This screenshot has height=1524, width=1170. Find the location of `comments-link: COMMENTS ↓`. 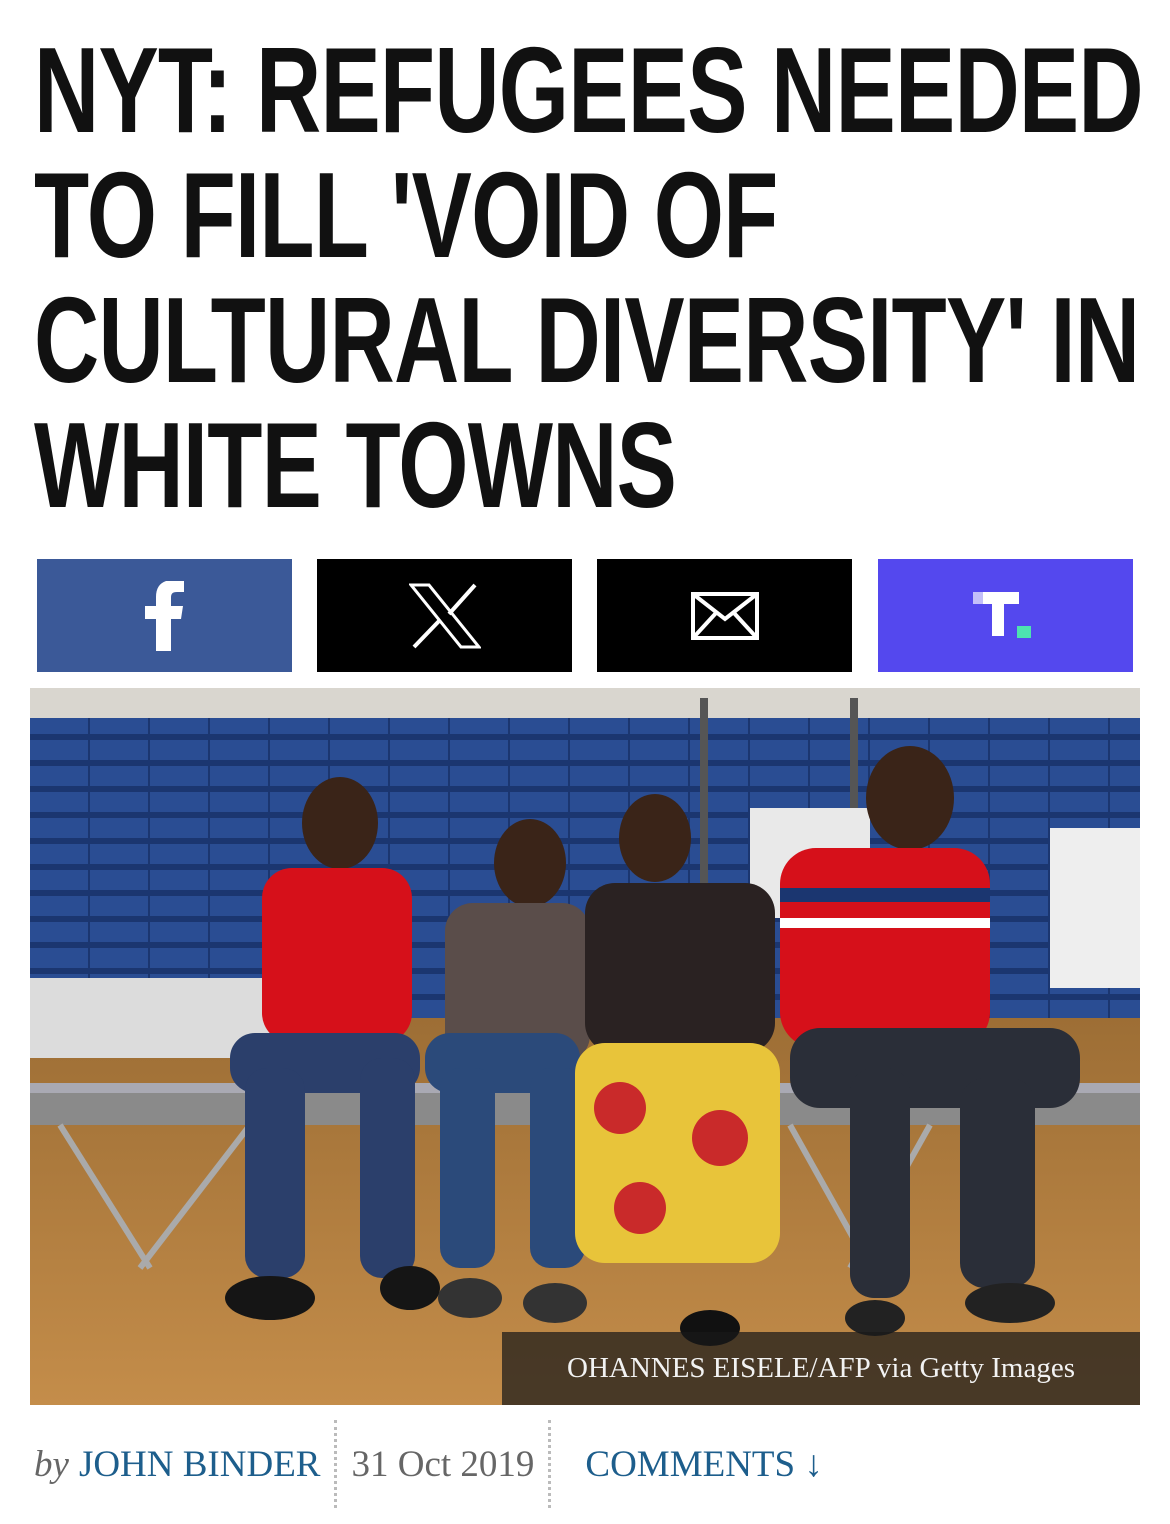

comments-link: COMMENTS ↓ is located at coordinates (703, 1464).